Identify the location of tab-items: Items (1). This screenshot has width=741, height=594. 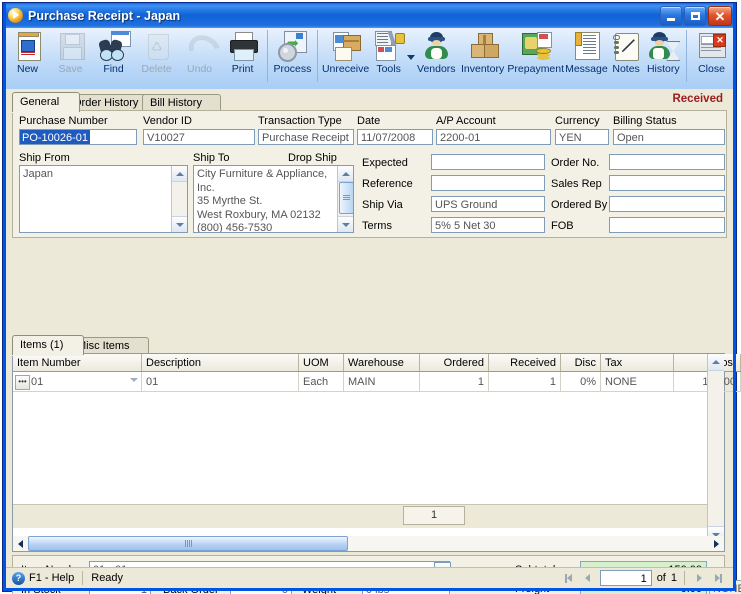
(48, 345).